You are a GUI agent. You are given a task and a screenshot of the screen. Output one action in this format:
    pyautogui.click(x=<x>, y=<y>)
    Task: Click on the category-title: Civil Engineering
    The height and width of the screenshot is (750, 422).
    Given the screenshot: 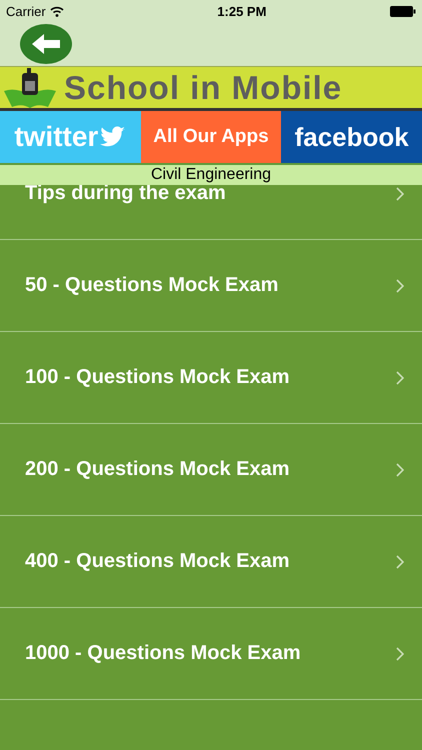 What is the action you would take?
    pyautogui.click(x=211, y=175)
    